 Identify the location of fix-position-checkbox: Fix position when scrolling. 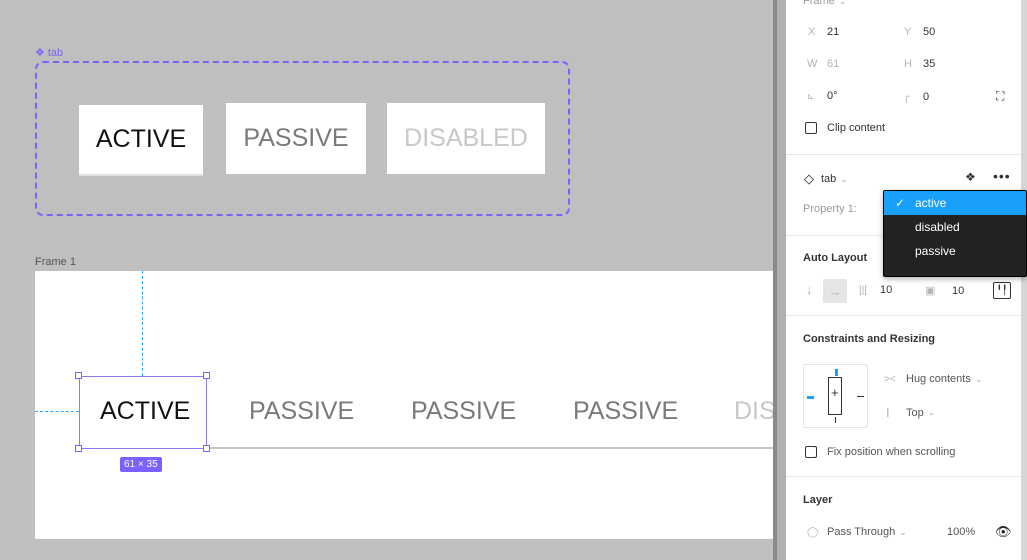
(880, 452).